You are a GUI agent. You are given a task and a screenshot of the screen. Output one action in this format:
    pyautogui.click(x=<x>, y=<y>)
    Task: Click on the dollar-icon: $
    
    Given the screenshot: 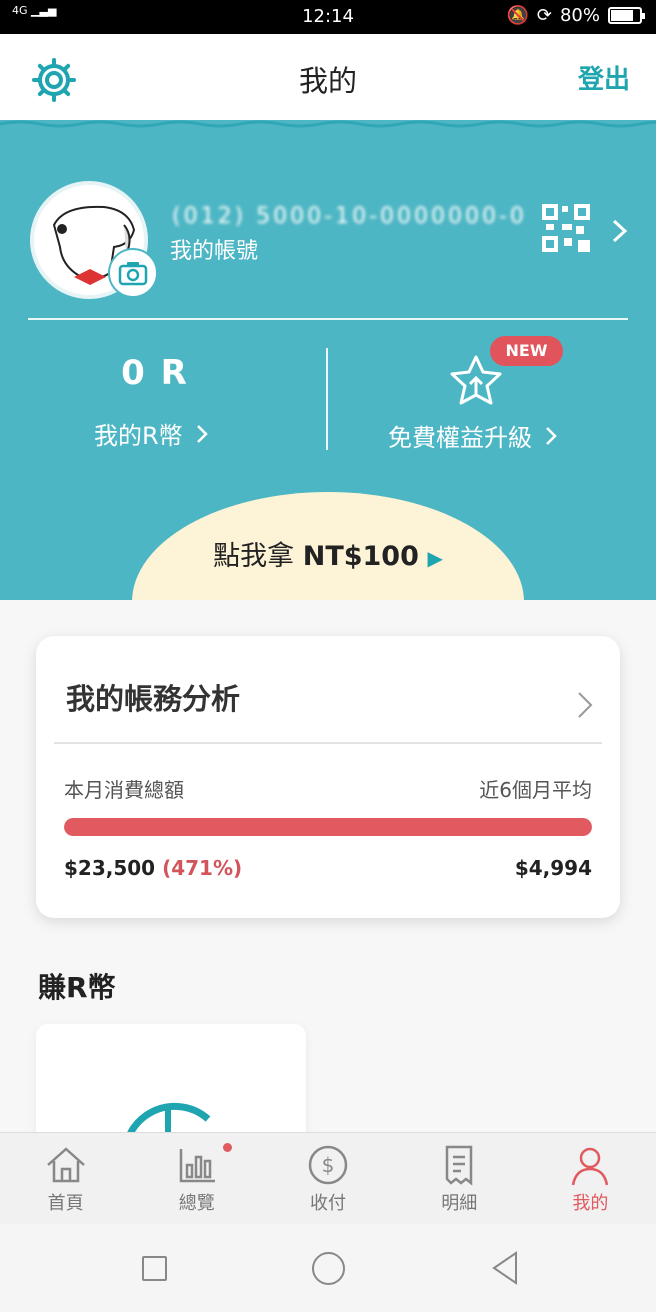 What is the action you would take?
    pyautogui.click(x=328, y=1165)
    